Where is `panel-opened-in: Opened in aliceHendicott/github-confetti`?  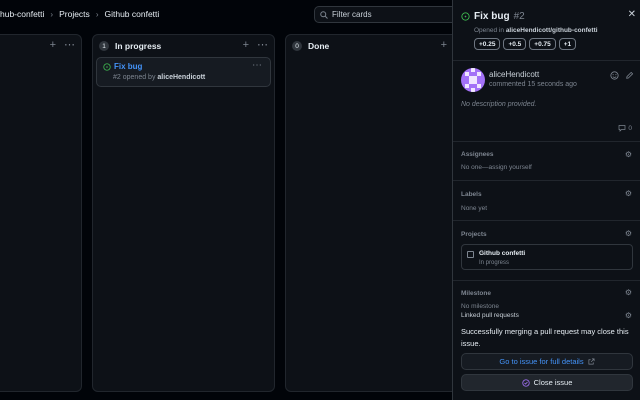
panel-opened-in: Opened in aliceHendicott/github-confetti is located at coordinates (536, 30).